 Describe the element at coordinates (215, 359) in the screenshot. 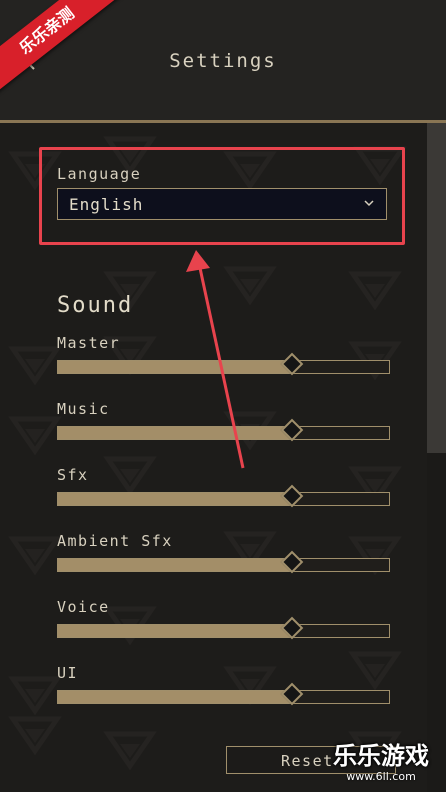

I see `annotation-arrow` at that location.